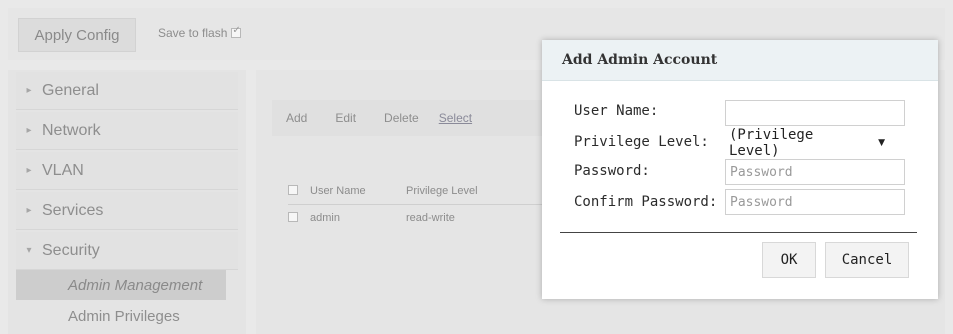 The image size is (953, 334). I want to click on chevron-down-icon: ▾, so click(29, 250).